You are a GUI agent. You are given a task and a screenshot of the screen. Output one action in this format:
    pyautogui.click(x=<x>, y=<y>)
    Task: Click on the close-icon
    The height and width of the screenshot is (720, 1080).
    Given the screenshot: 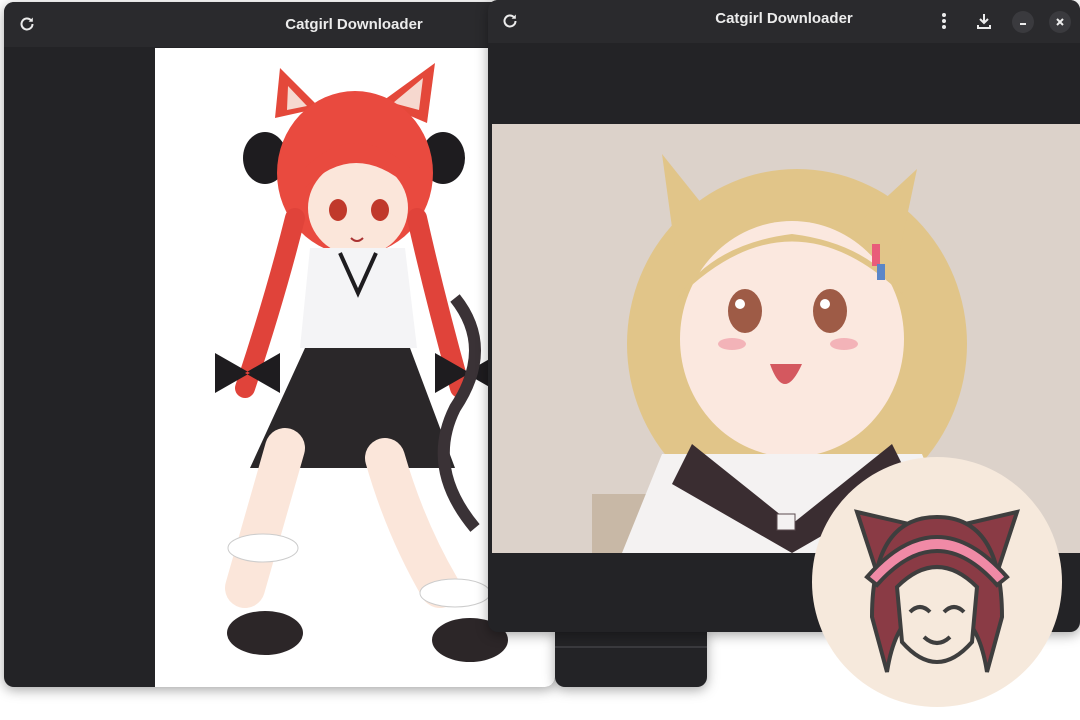 What is the action you would take?
    pyautogui.click(x=1060, y=22)
    